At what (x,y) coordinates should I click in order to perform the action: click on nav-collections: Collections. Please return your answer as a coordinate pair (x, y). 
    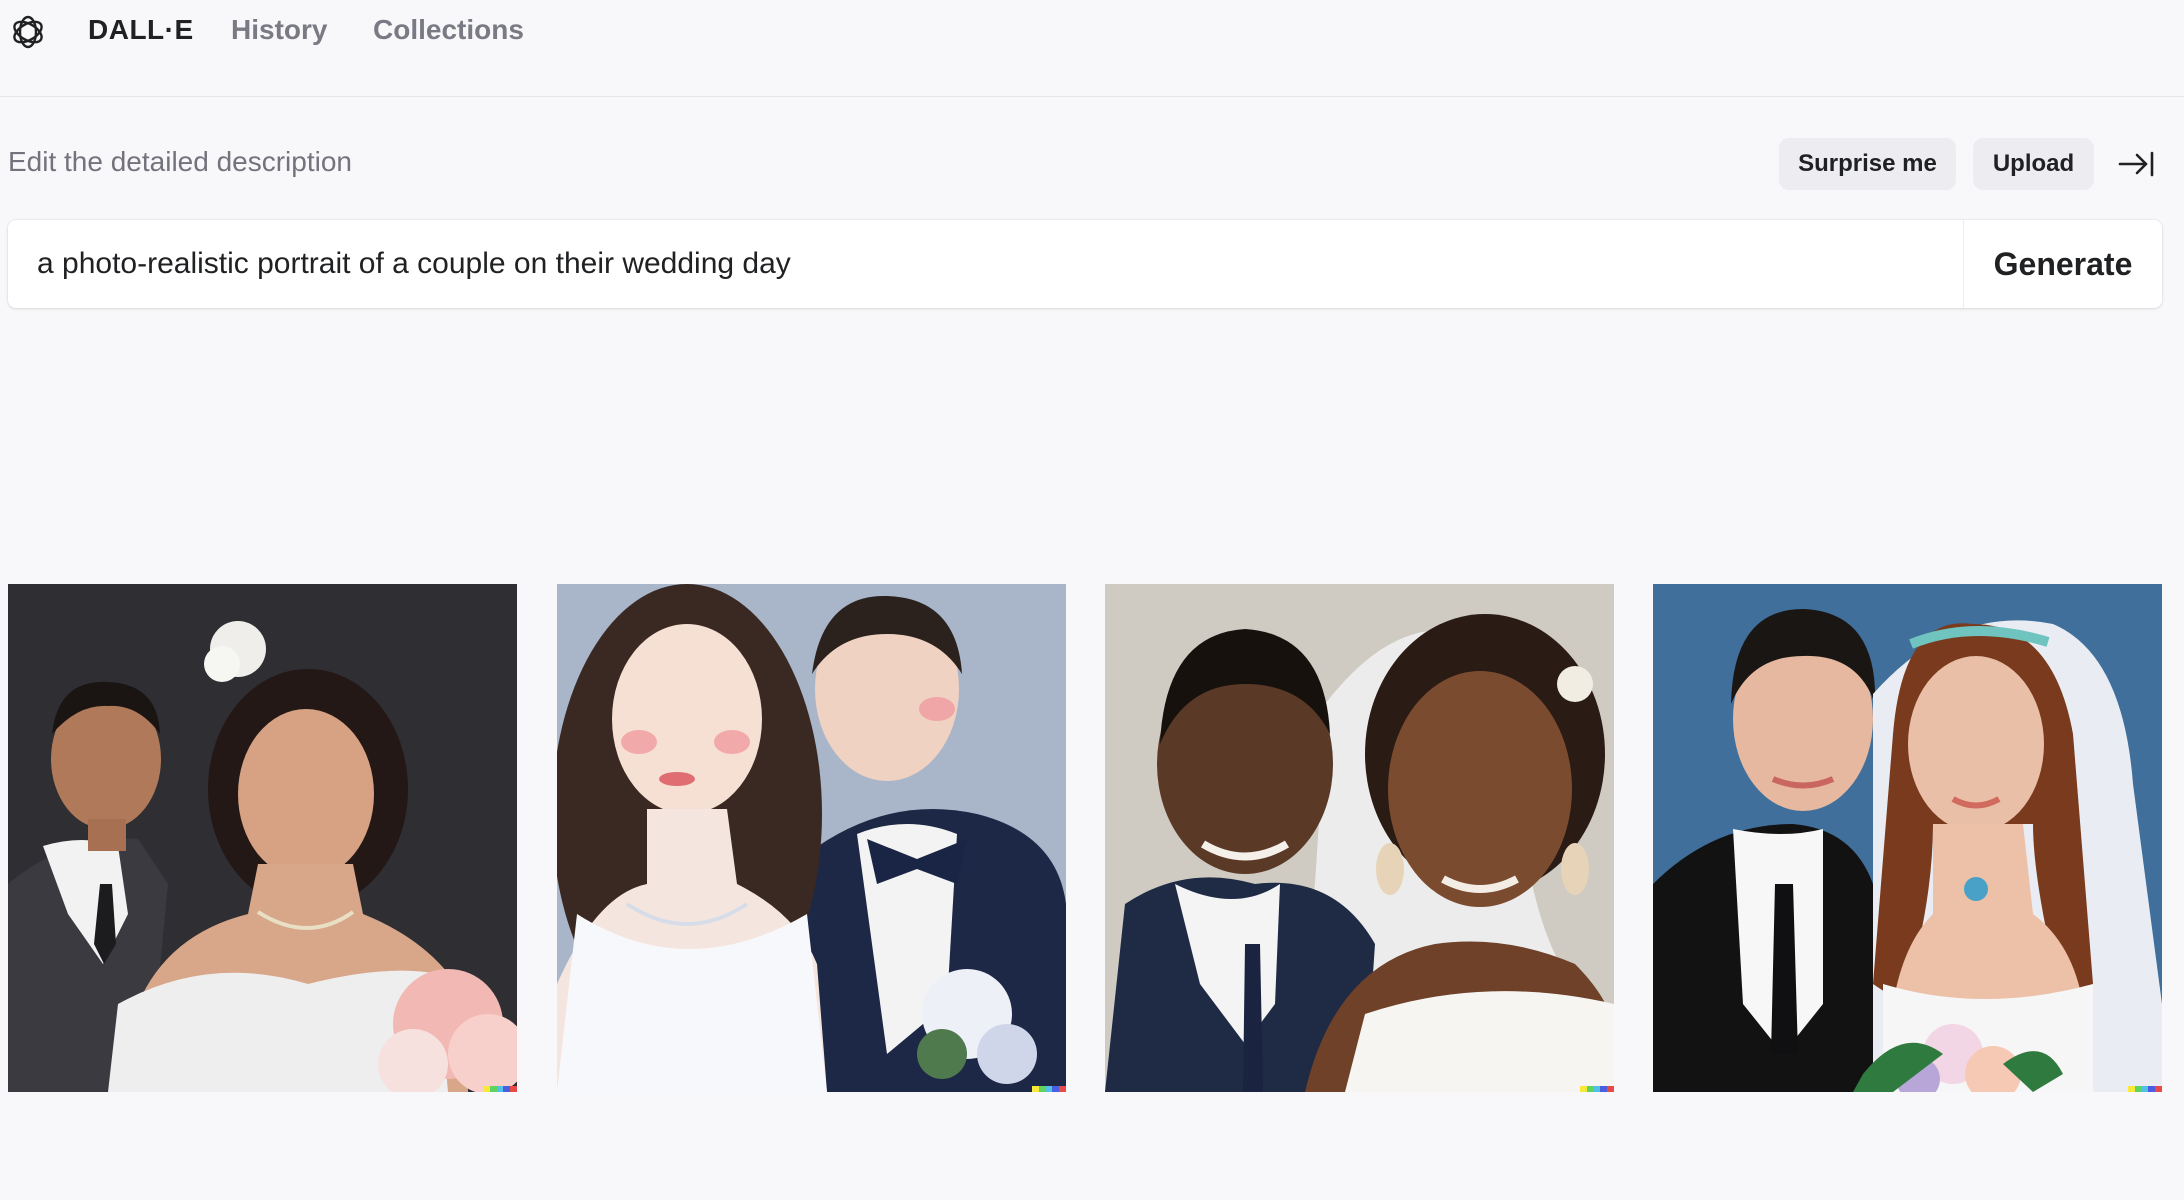
    Looking at the image, I should click on (448, 30).